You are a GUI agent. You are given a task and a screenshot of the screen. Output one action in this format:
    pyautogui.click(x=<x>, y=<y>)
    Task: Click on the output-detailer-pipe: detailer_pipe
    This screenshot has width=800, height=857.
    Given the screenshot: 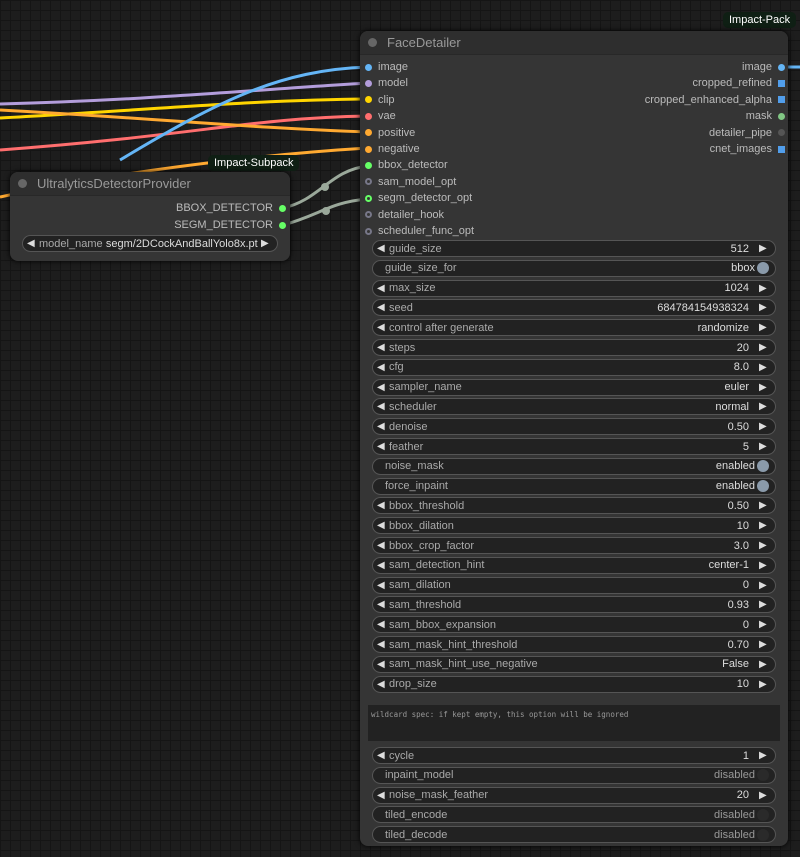 What is the action you would take?
    pyautogui.click(x=747, y=133)
    